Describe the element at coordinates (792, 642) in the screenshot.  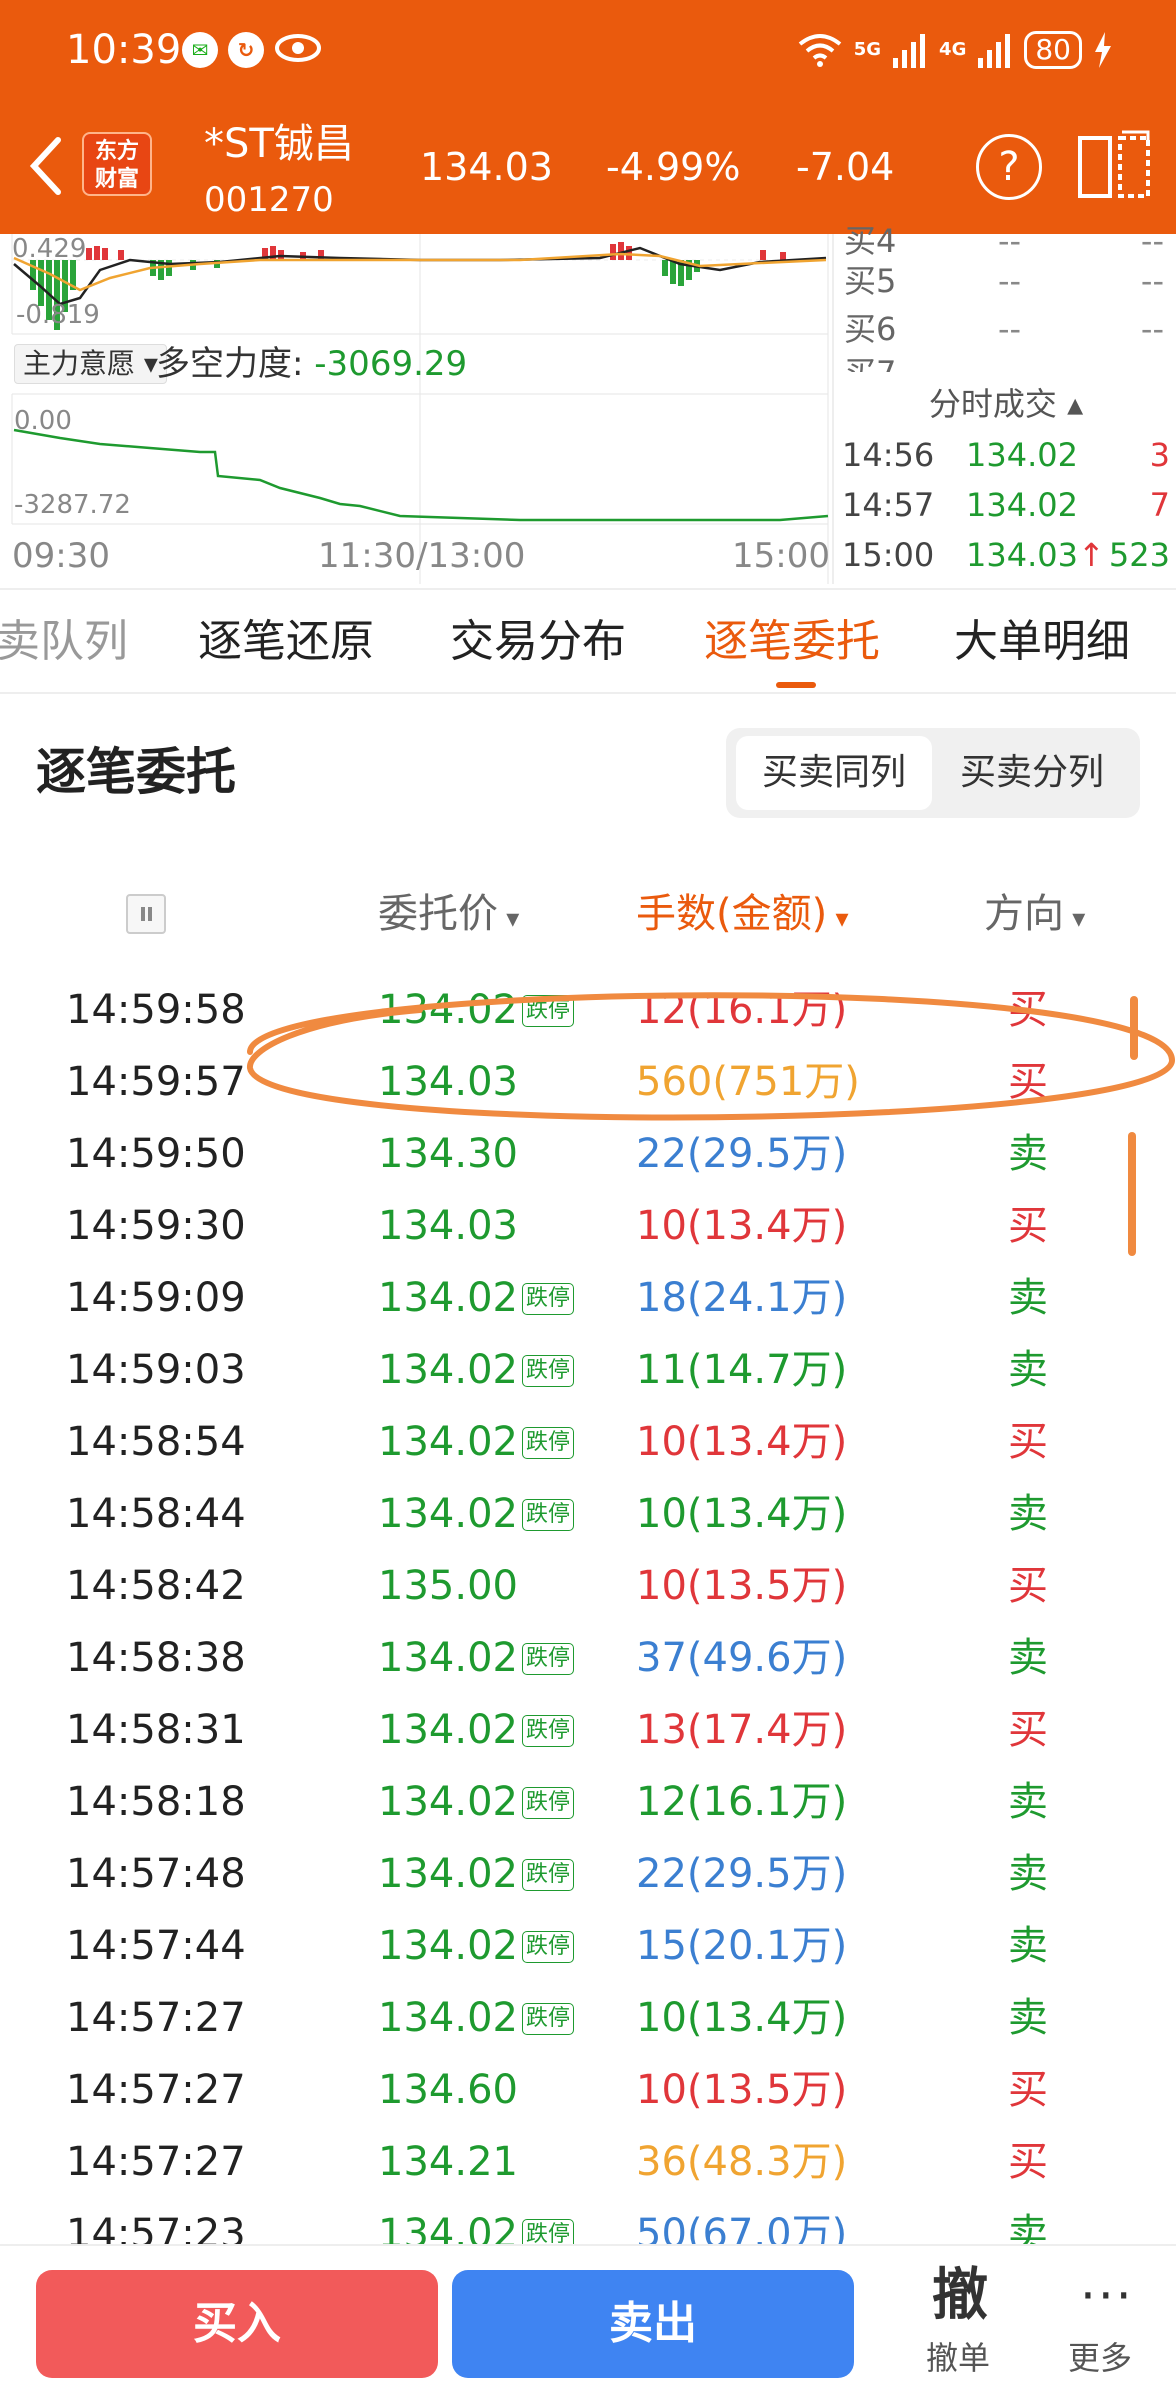
I see `tab-tick-orders: 逐笔委托` at that location.